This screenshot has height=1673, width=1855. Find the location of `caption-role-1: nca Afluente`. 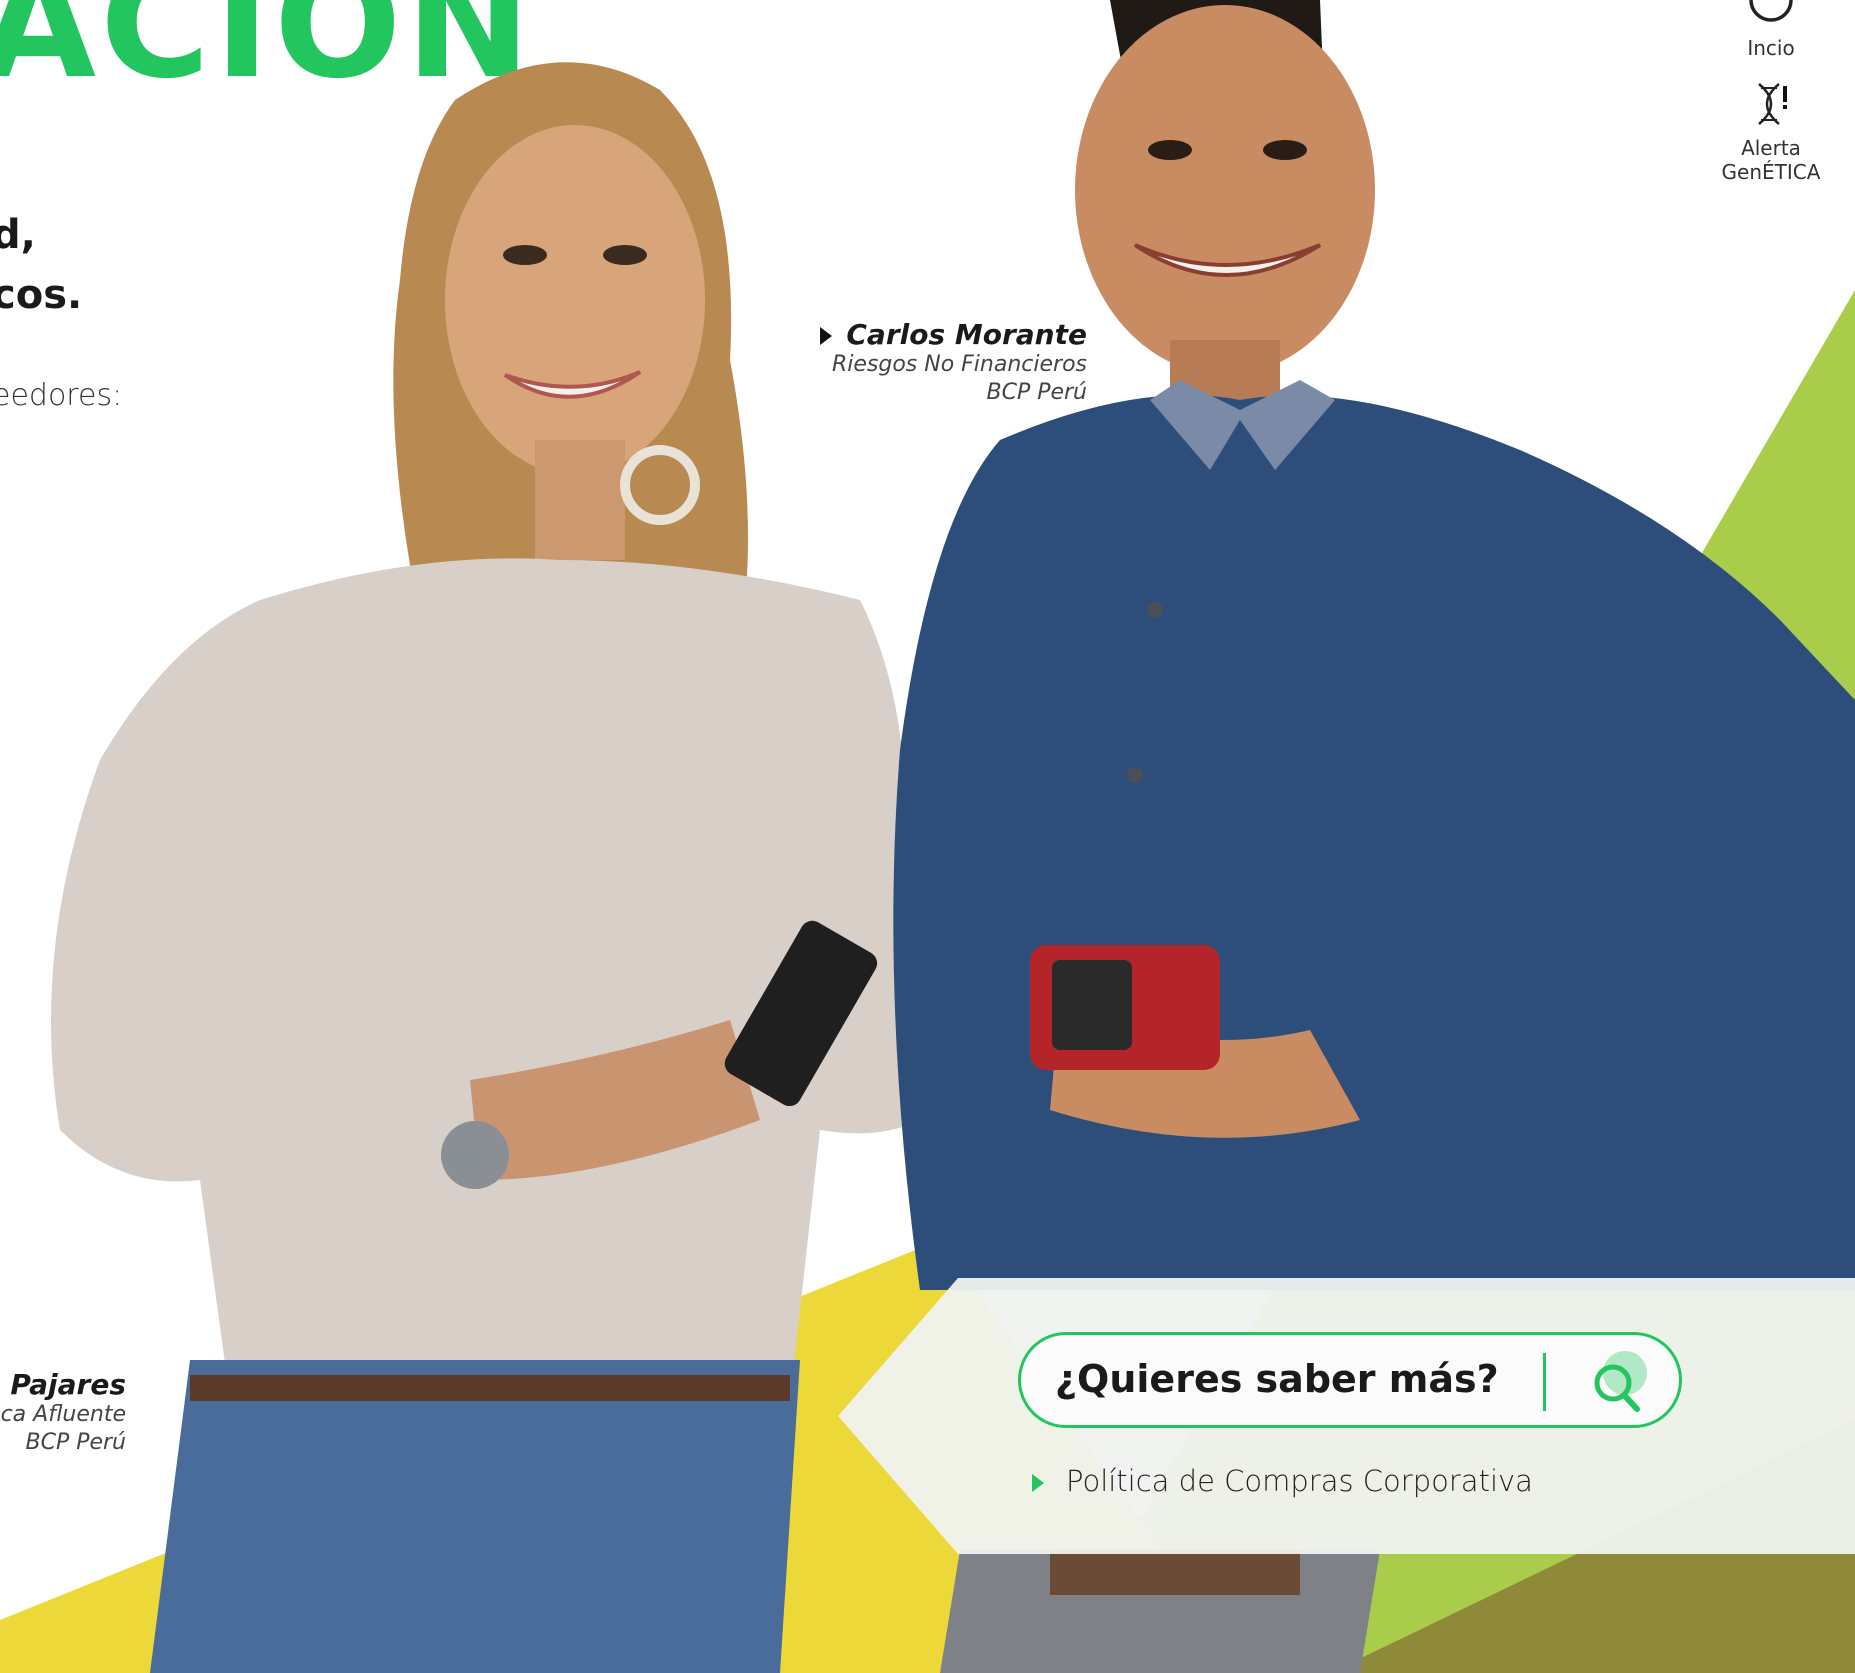

caption-role-1: nca Afluente is located at coordinates (63, 1414).